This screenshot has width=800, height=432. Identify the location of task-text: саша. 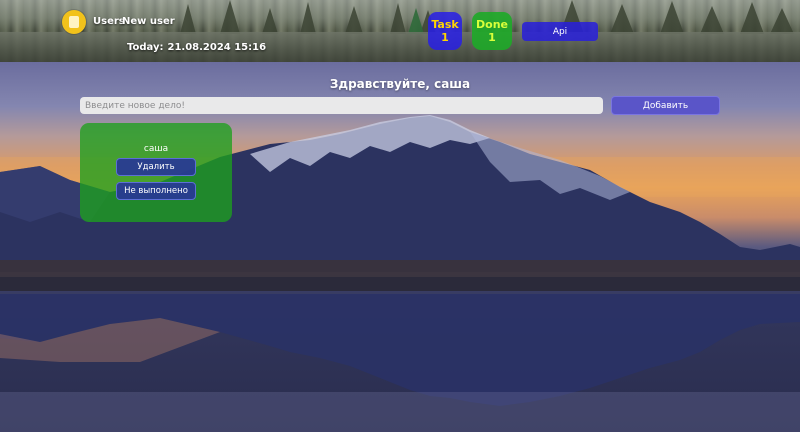
(156, 149).